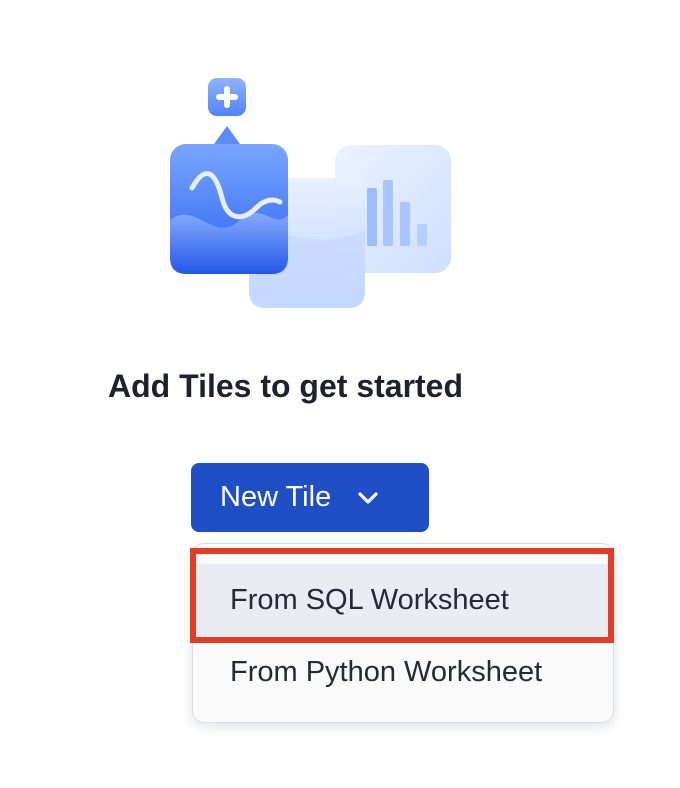 This screenshot has height=788, width=680. I want to click on line-chart-card-icon, so click(229, 200).